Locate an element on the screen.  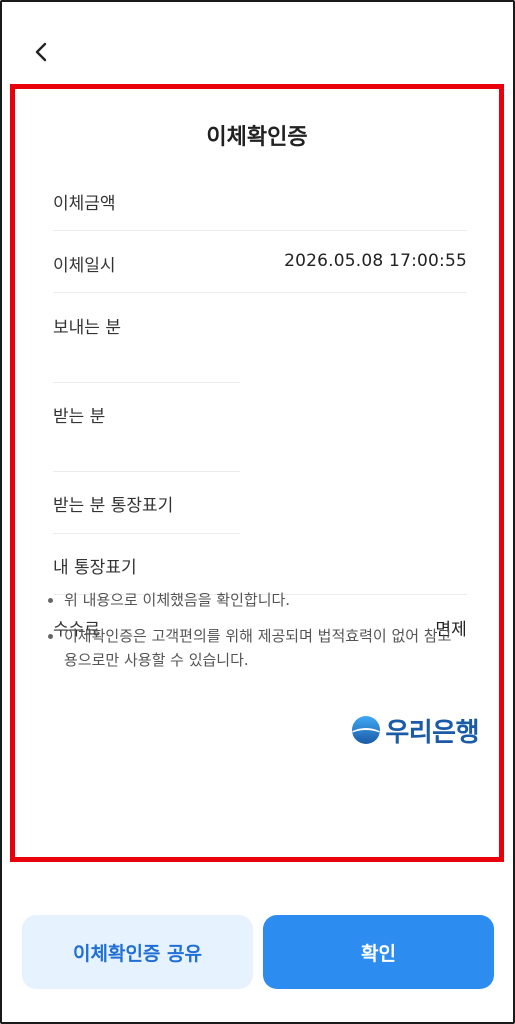
row-recipient: 받는 분 is located at coordinates (260, 433).